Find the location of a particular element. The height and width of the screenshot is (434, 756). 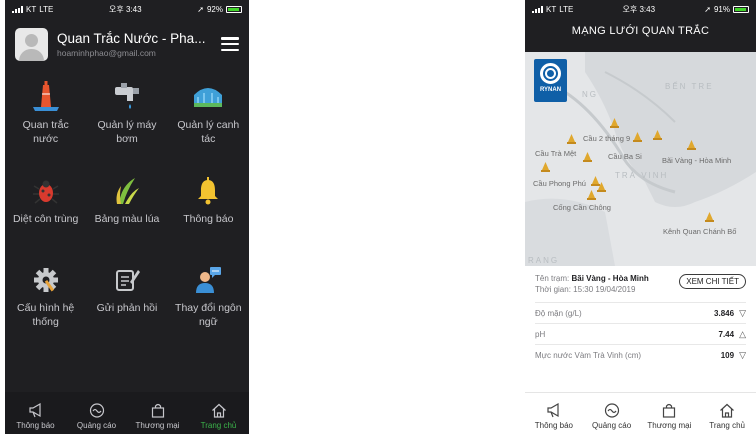

metric-row: pH 7.44 △ is located at coordinates (640, 333).